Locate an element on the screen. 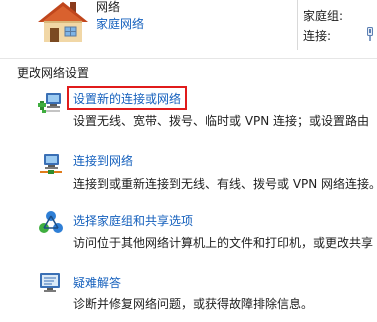 This screenshot has height=322, width=377. connection-label: 连接: is located at coordinates (317, 36).